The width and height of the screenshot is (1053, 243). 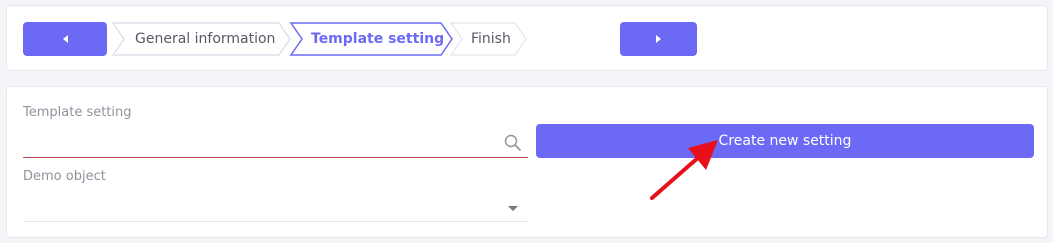 What do you see at coordinates (785, 141) in the screenshot?
I see `create-new-setting-button: Create new setting` at bounding box center [785, 141].